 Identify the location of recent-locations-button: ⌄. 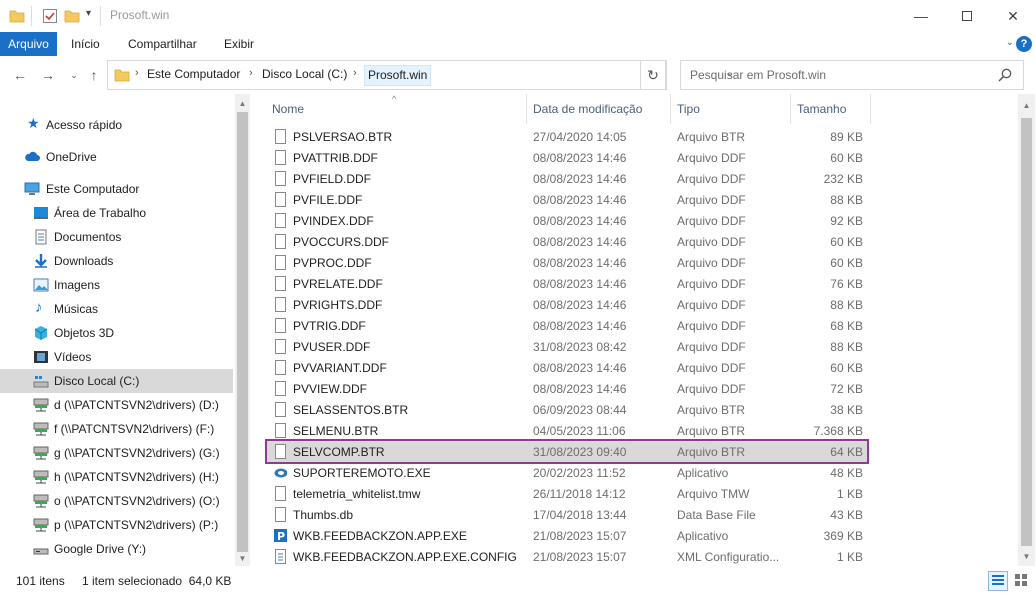
(74, 75).